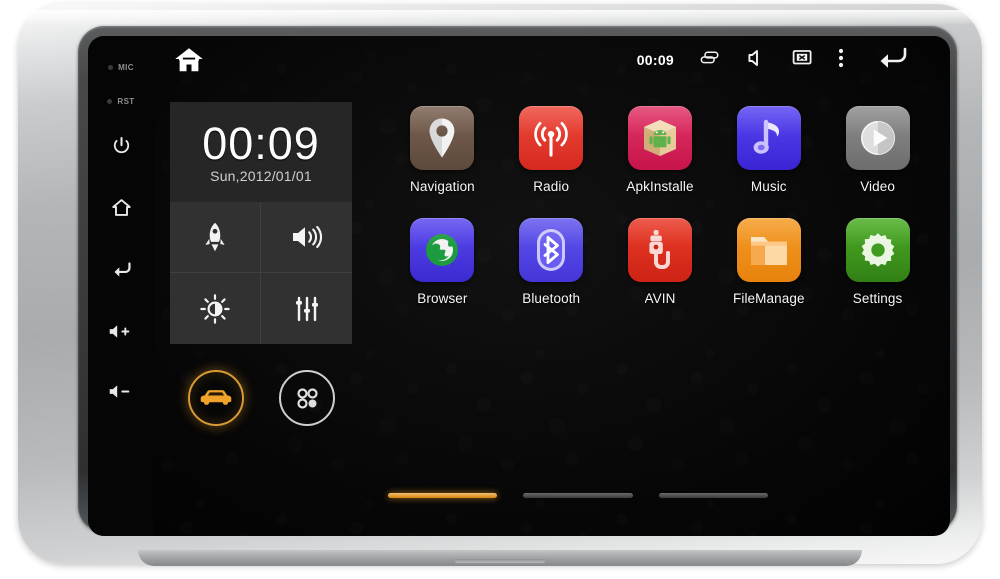 Image resolution: width=1000 pixels, height=579 pixels. I want to click on bezel-bottom-lip, so click(500, 558).